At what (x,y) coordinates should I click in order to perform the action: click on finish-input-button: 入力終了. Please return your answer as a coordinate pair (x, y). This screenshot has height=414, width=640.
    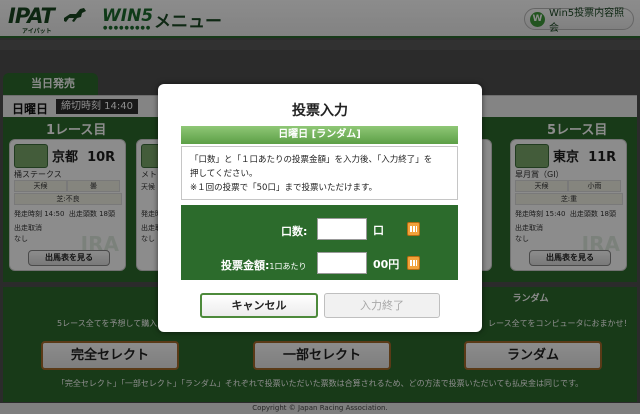
    Looking at the image, I should click on (382, 305).